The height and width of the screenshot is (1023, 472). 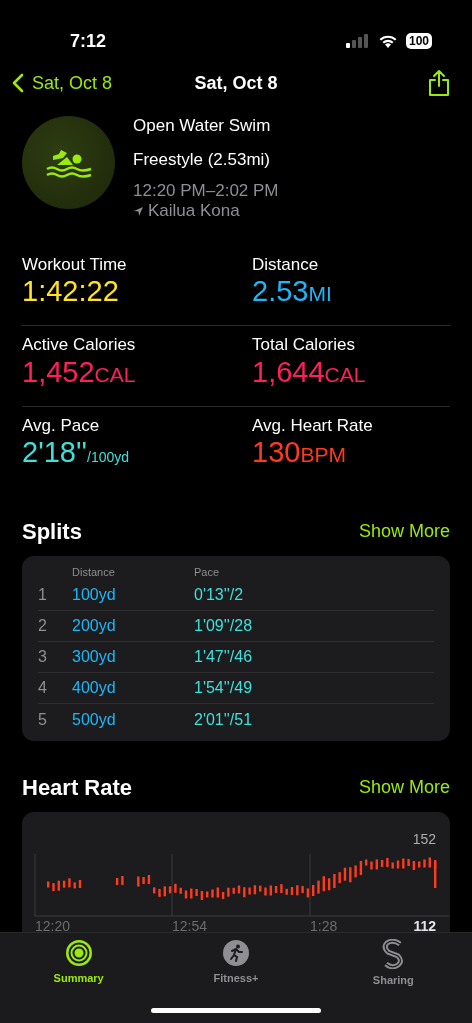 I want to click on column-header: Distance, so click(x=94, y=572).